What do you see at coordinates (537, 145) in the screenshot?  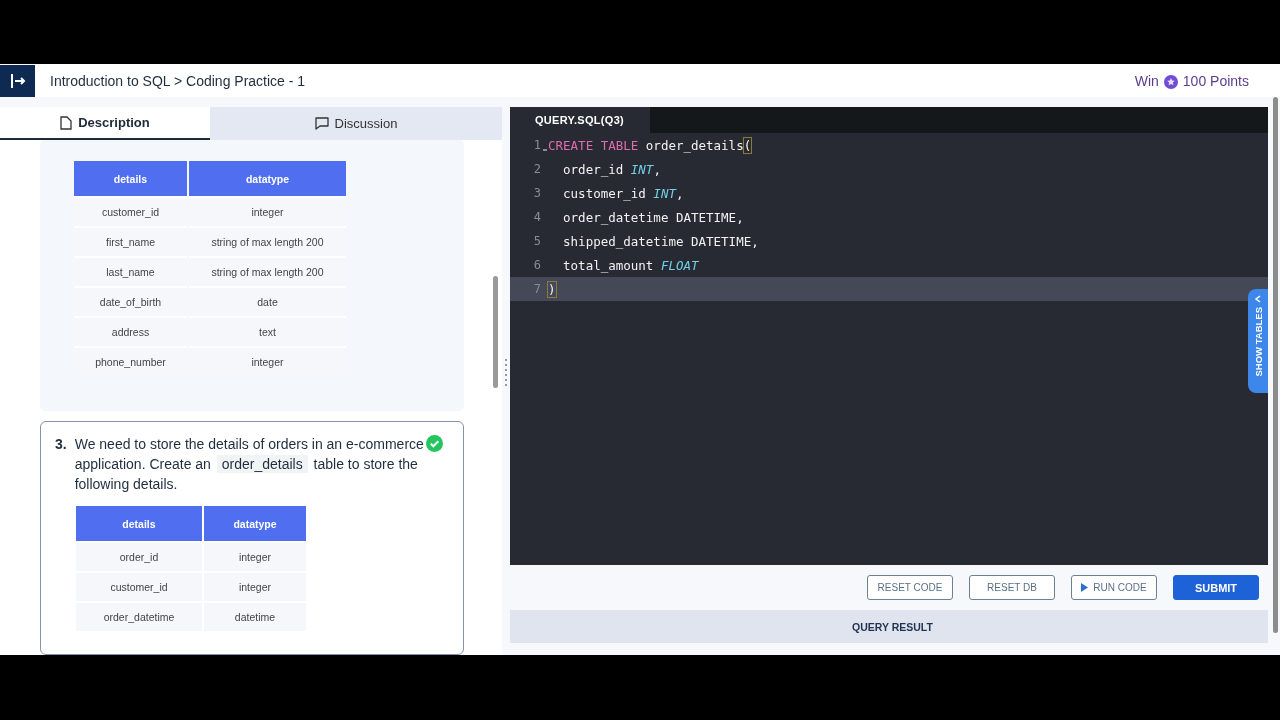 I see `line-number: 1` at bounding box center [537, 145].